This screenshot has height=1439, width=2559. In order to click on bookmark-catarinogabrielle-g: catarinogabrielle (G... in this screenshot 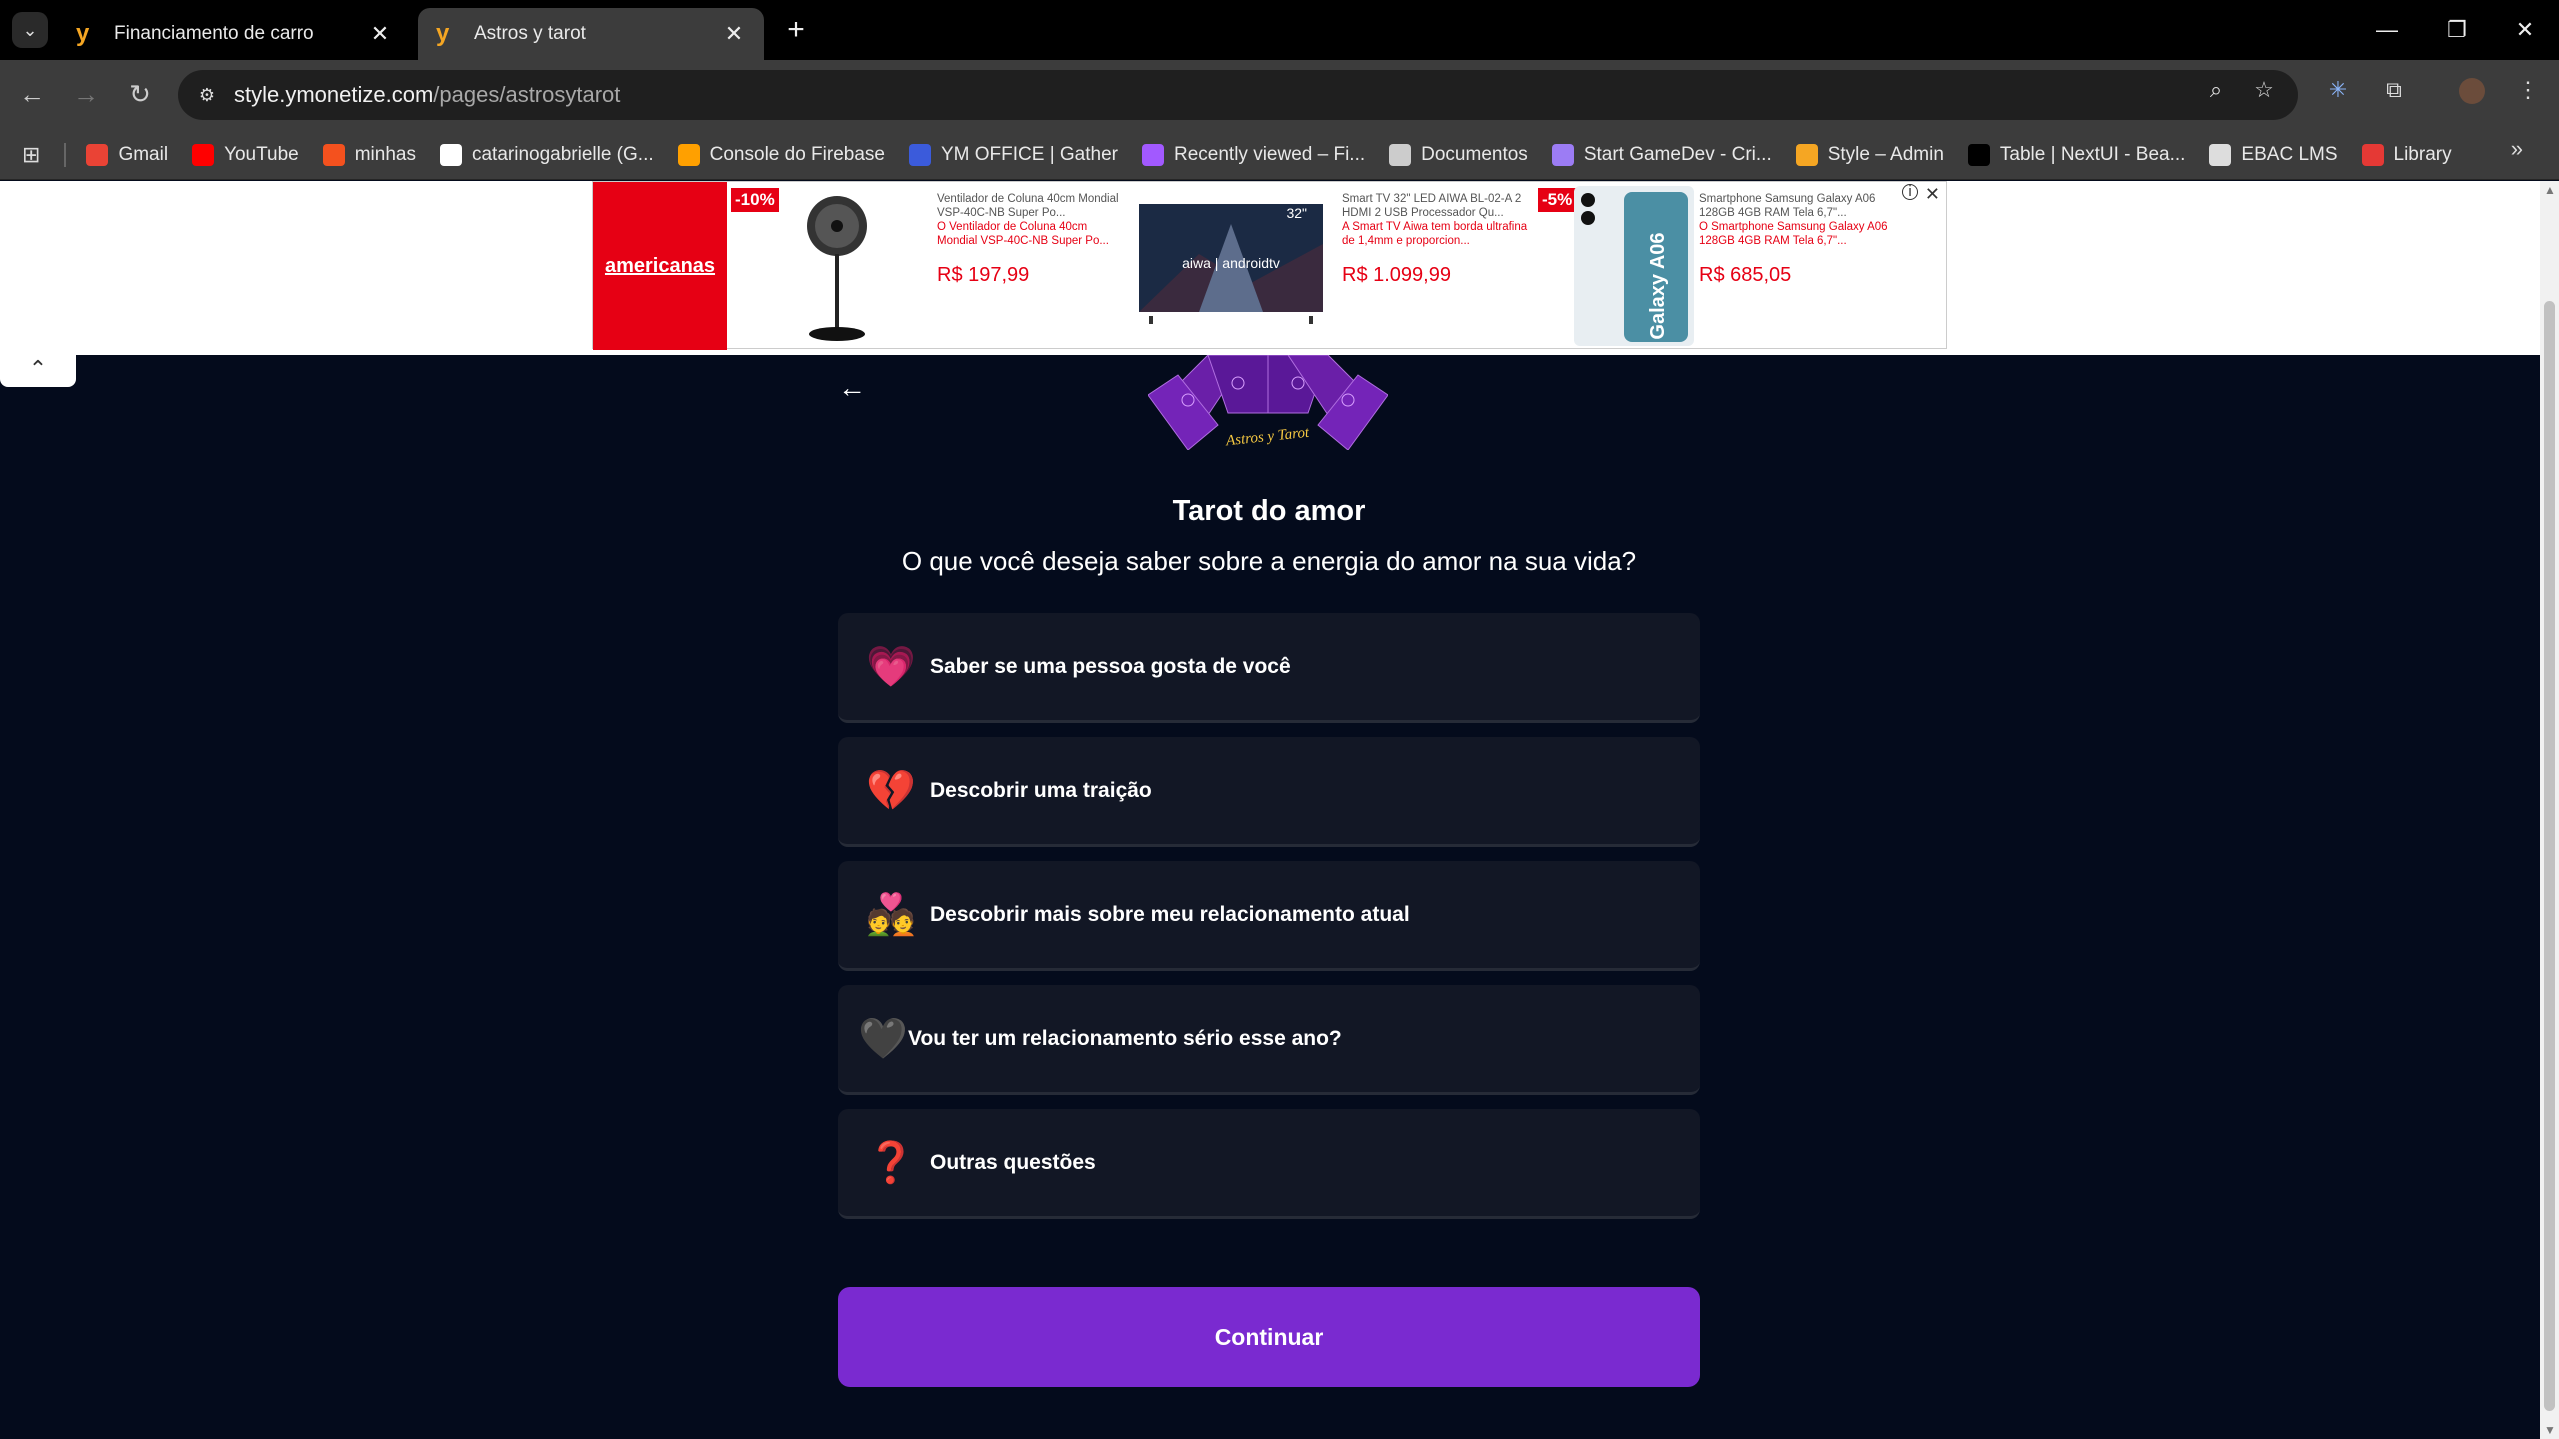, I will do `click(546, 154)`.